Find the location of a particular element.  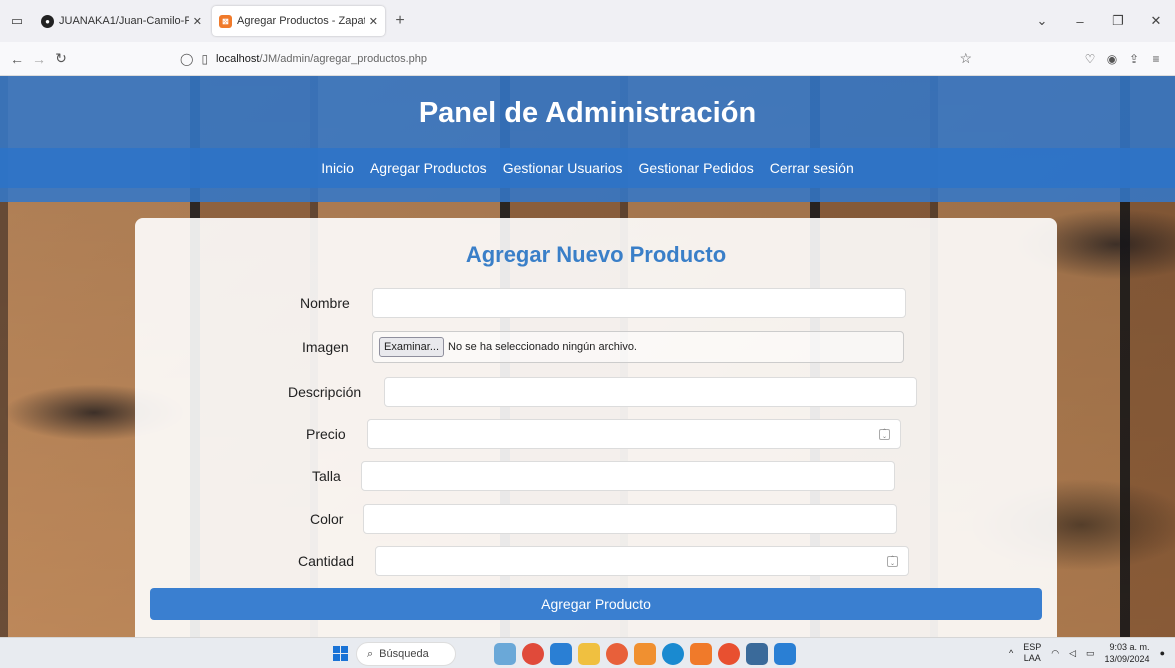

tab-agregar-productos: ⊠ Agregar Productos - Zapatería ✕ is located at coordinates (298, 21).